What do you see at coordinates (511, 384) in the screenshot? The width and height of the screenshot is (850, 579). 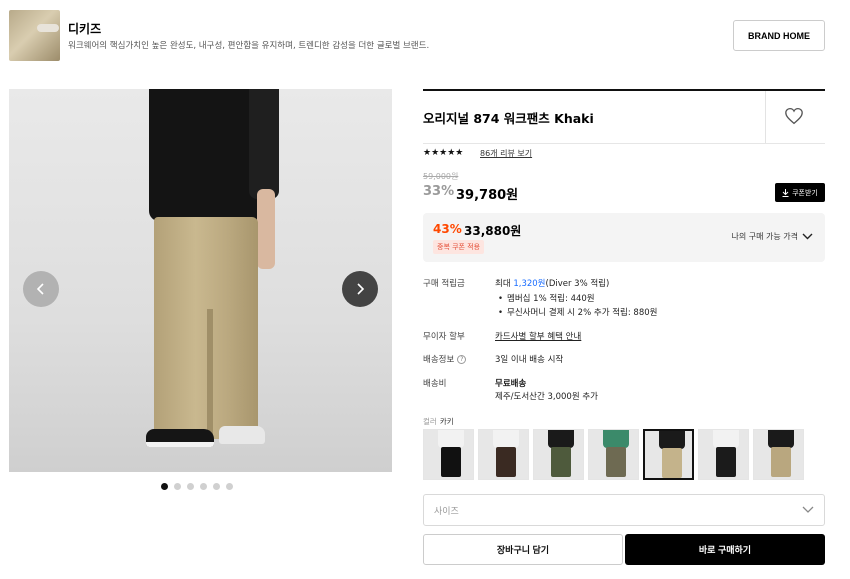 I see `shipping-fee-value: 무료배송` at bounding box center [511, 384].